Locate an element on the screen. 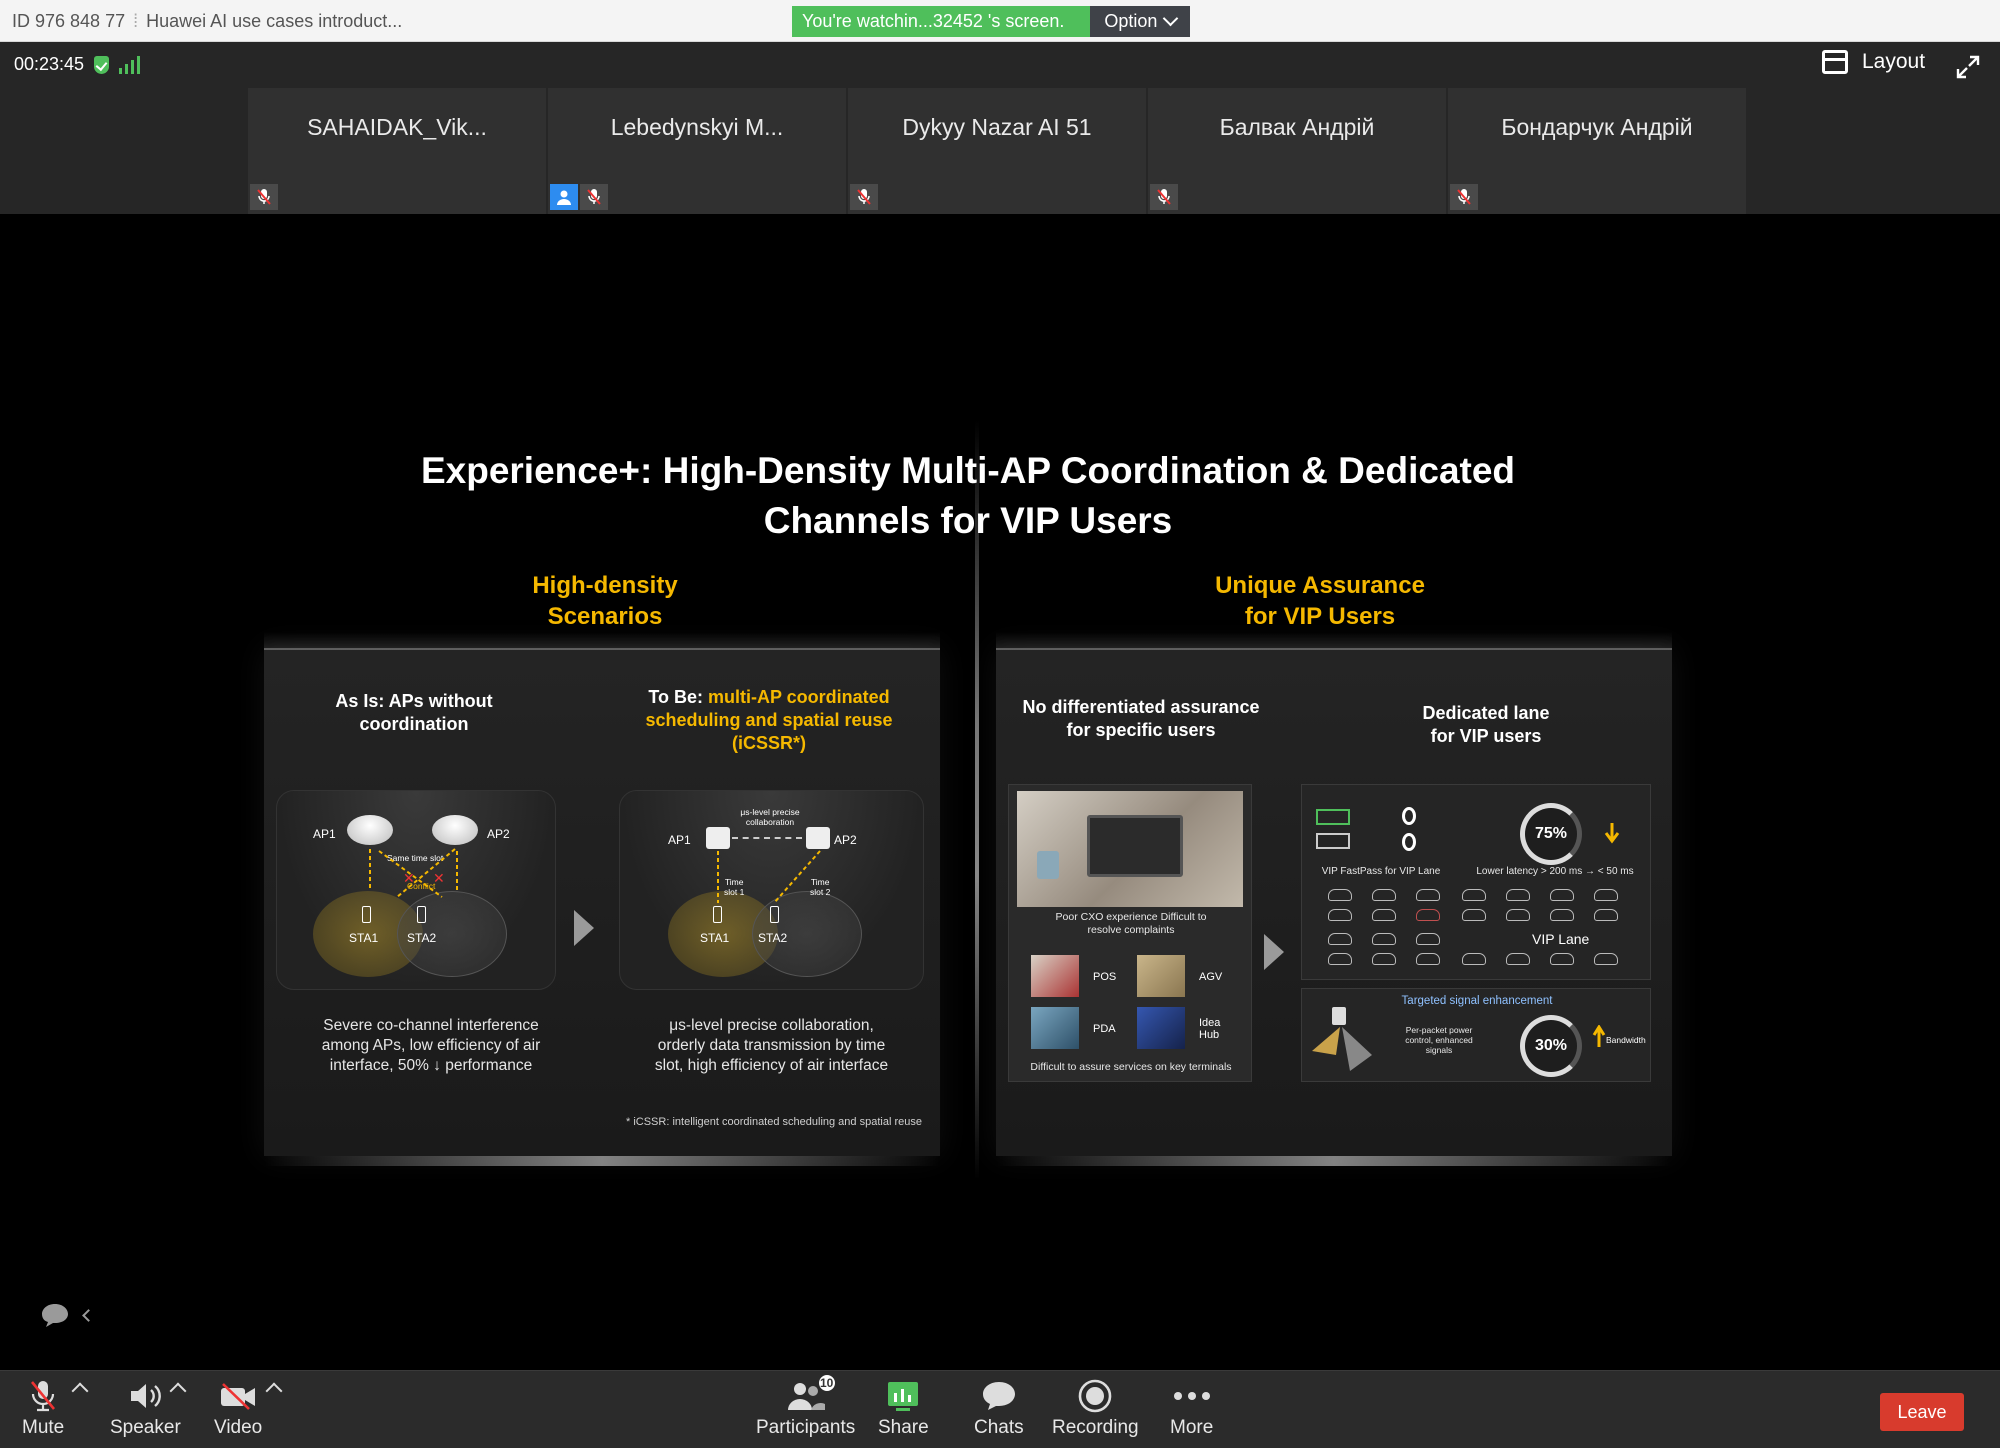 This screenshot has width=2000, height=1448. mute-options-chevron-up-icon is located at coordinates (80, 1391).